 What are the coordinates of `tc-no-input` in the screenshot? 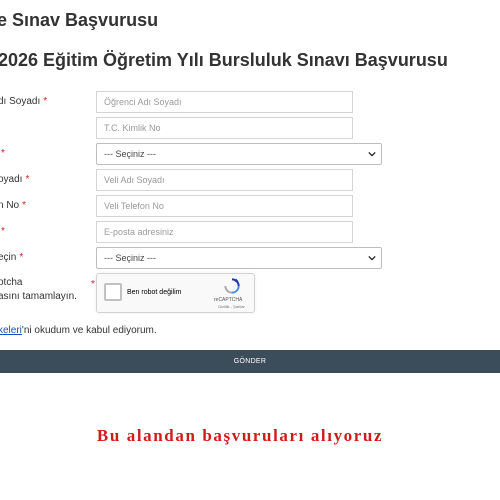 It's located at (224, 128).